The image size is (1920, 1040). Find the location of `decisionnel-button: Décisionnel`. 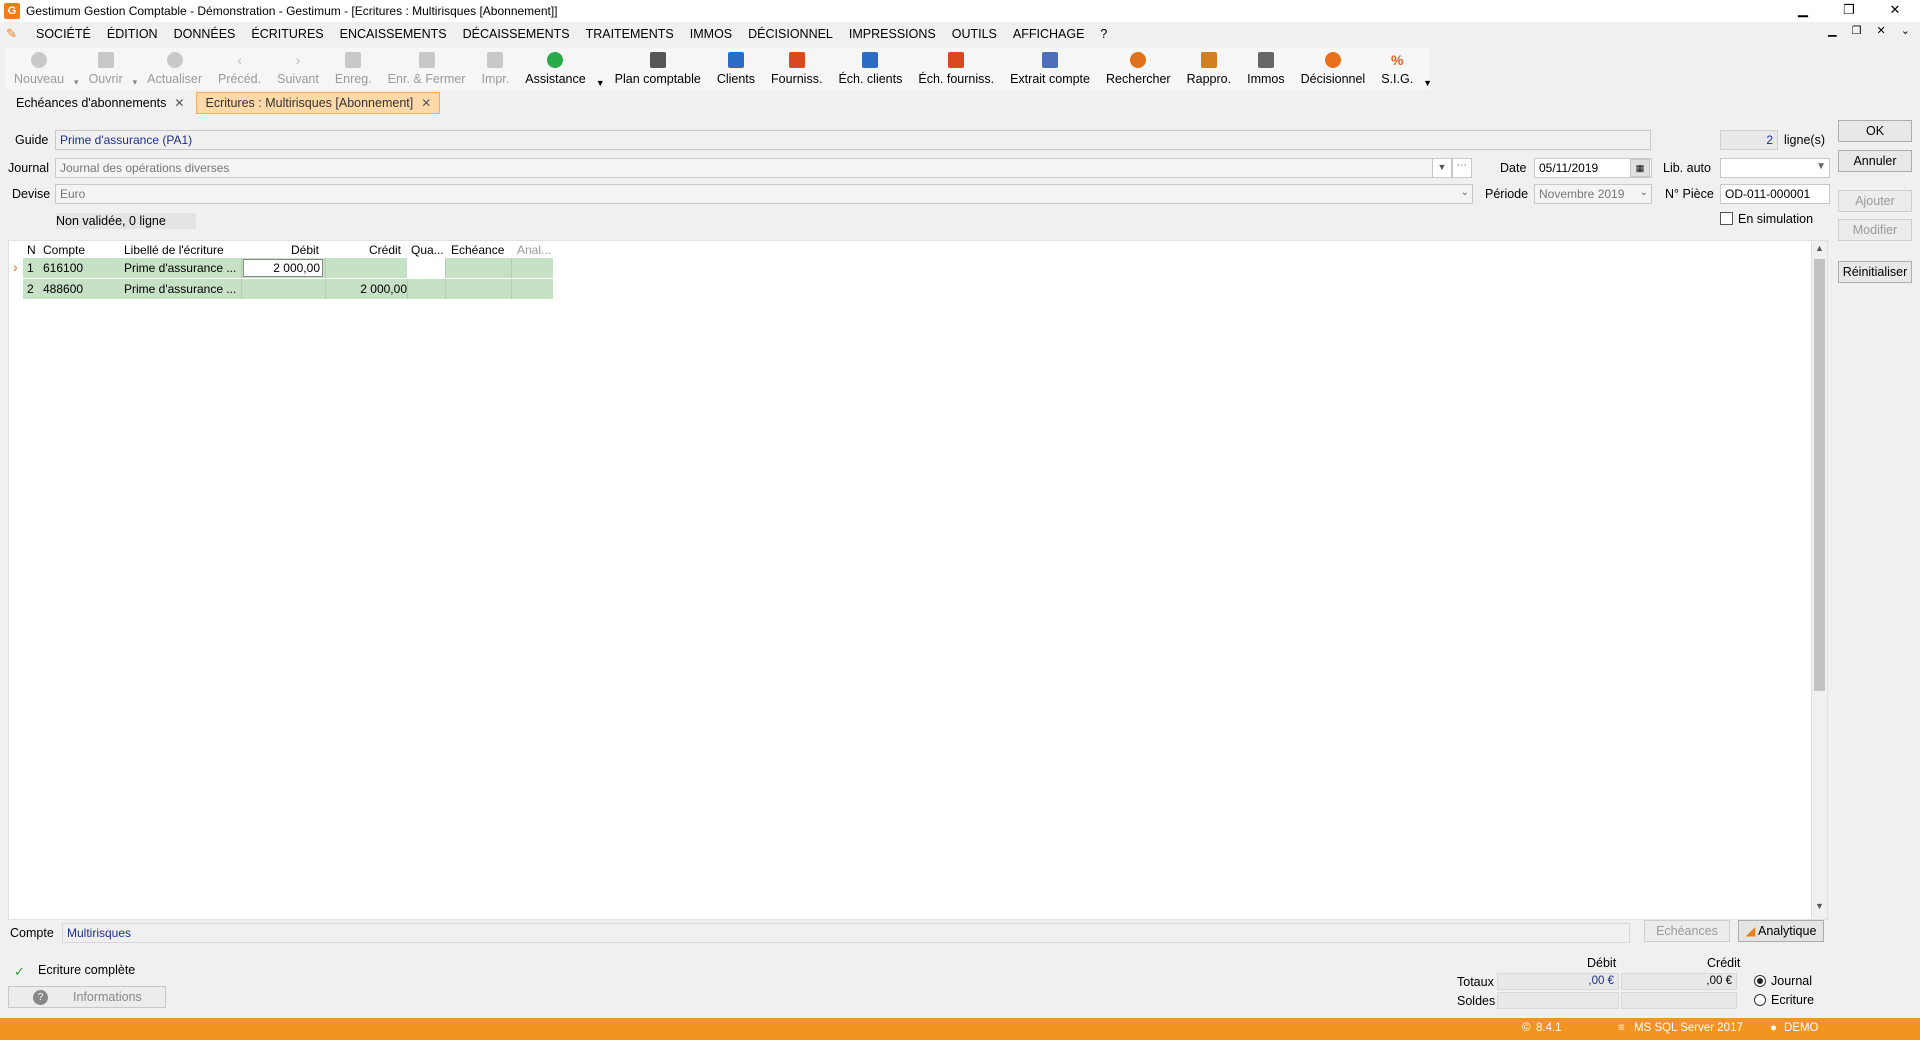

decisionnel-button: Décisionnel is located at coordinates (1333, 69).